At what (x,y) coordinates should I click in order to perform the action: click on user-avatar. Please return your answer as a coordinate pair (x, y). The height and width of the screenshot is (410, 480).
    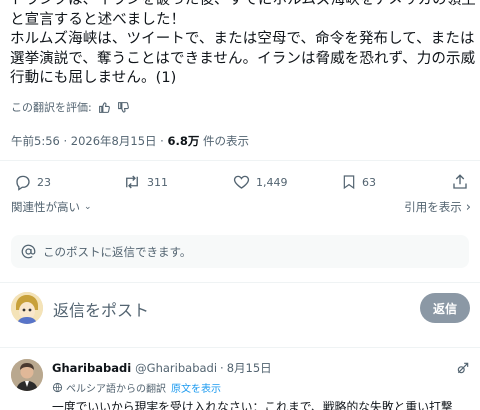
    Looking at the image, I should click on (27, 308).